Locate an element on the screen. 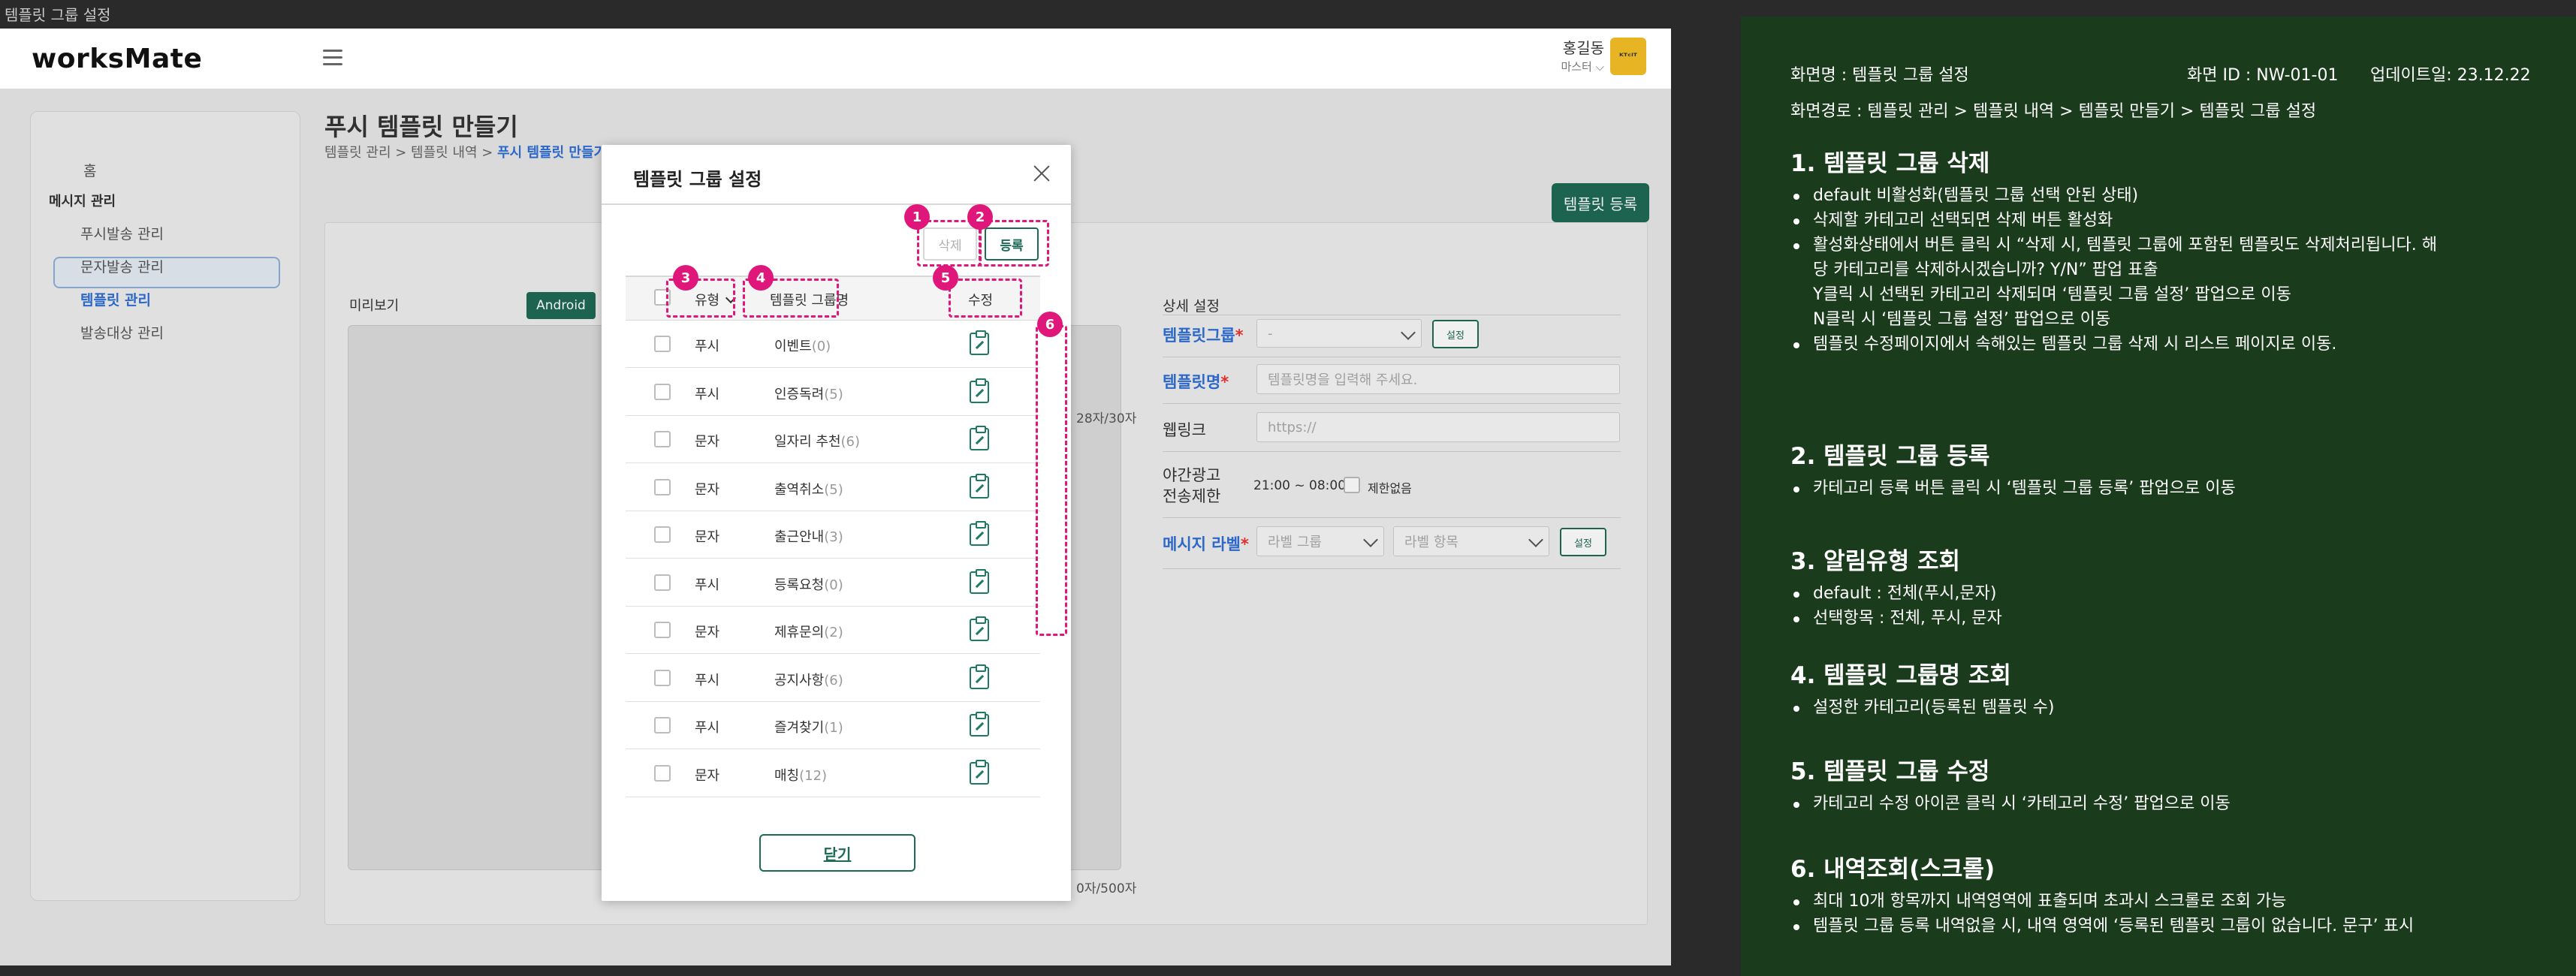 This screenshot has height=976, width=2576. spec-line: default : 전체(푸시,문자) is located at coordinates (1896, 593).